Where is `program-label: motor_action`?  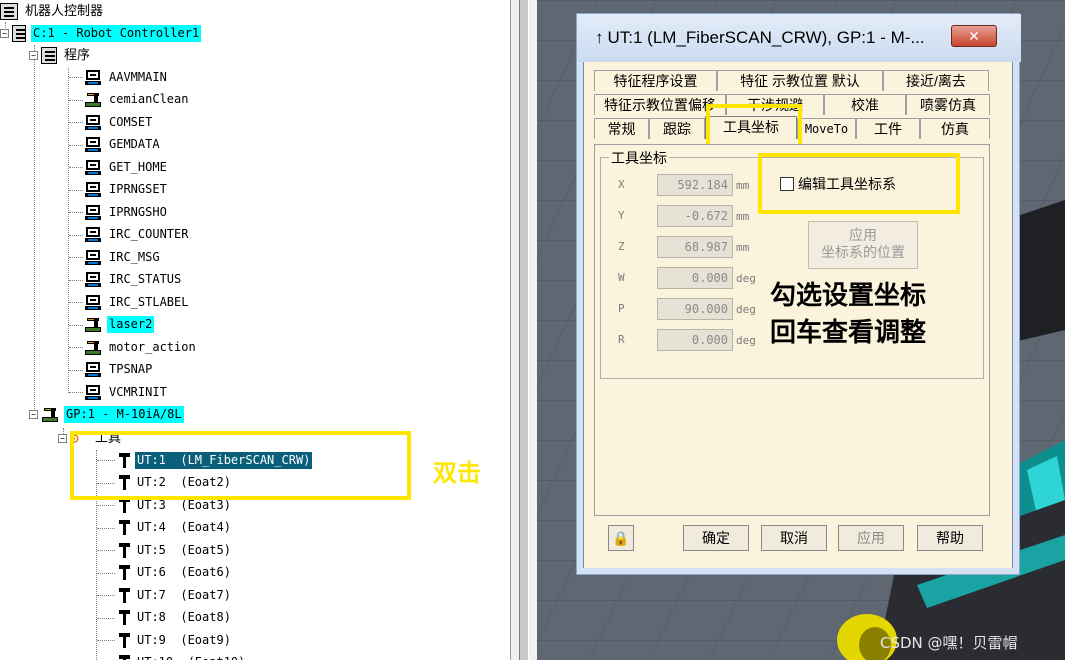
program-label: motor_action is located at coordinates (152, 346).